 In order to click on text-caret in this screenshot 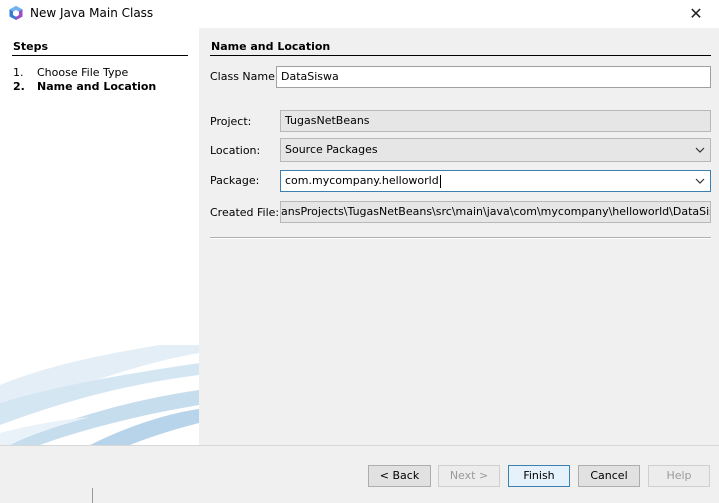, I will do `click(440, 181)`.